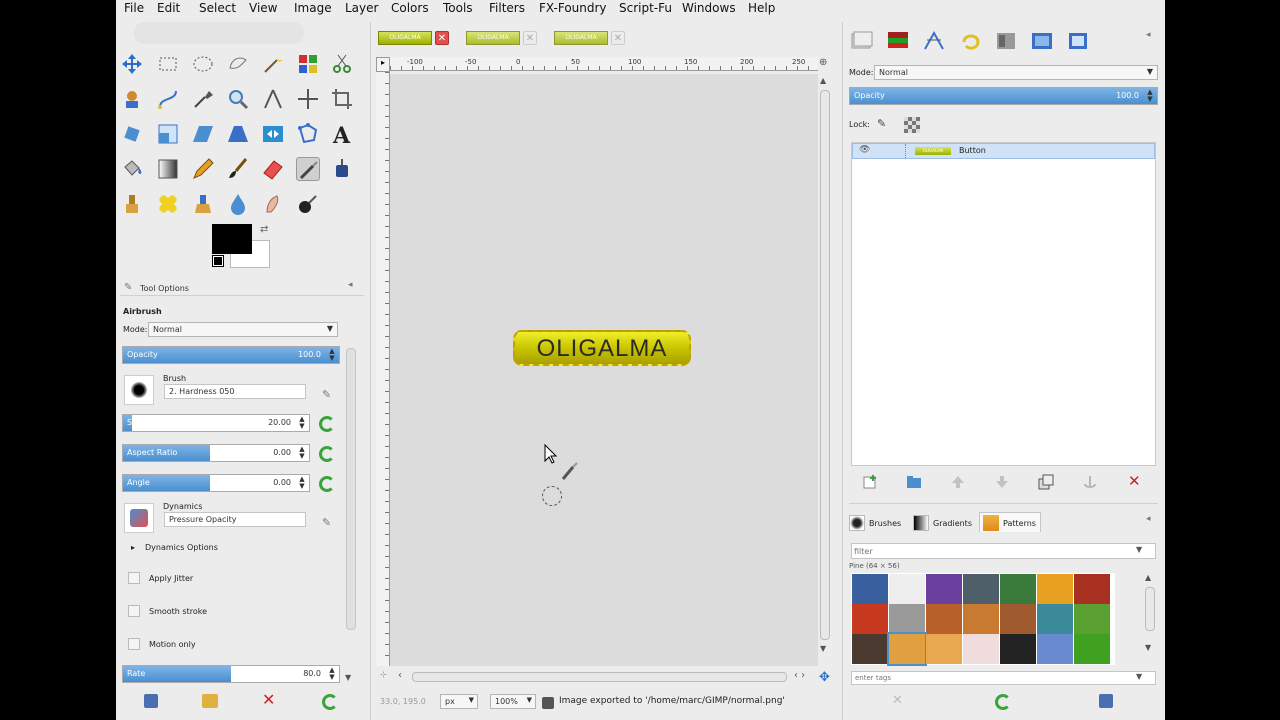 The image size is (1280, 720). Describe the element at coordinates (203, 99) in the screenshot. I see `color-picker-icon` at that location.